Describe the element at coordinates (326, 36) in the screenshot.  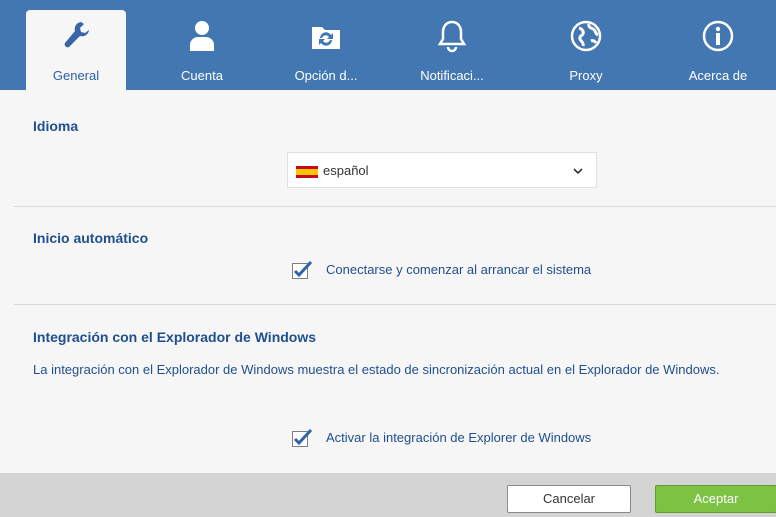
I see `sync-folder-icon` at that location.